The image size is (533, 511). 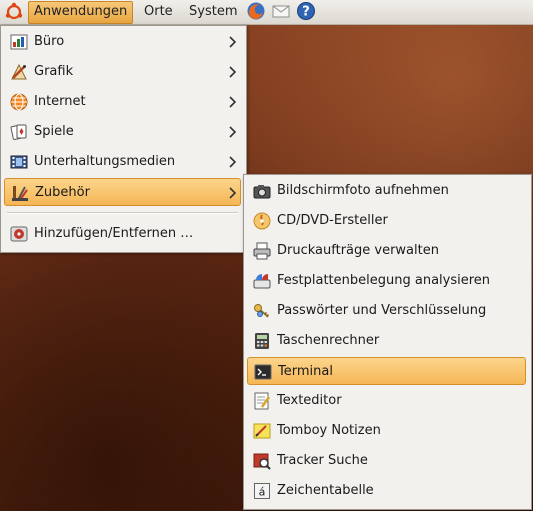 I want to click on office-icon, so click(x=19, y=42).